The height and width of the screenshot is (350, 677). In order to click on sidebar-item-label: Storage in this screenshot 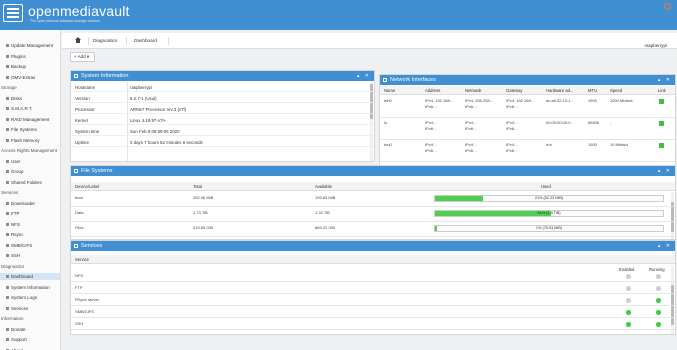, I will do `click(9, 87)`.